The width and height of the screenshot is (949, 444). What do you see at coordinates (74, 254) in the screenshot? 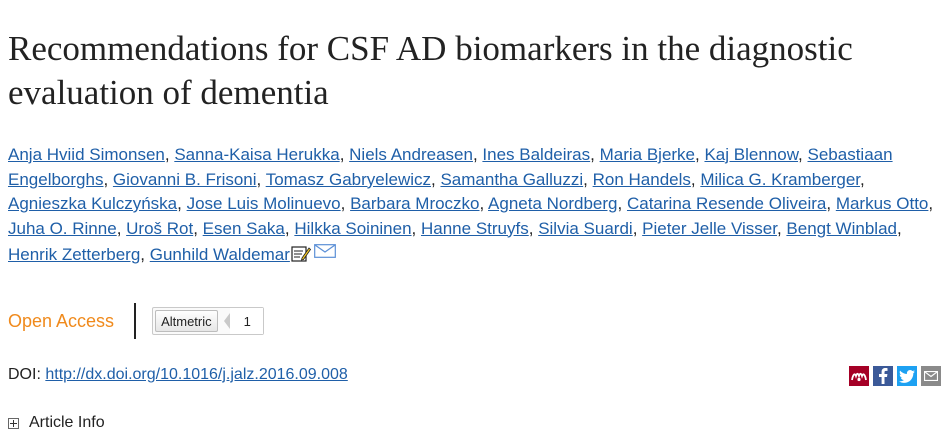
I see `author-link: Henrik Zetterberg` at bounding box center [74, 254].